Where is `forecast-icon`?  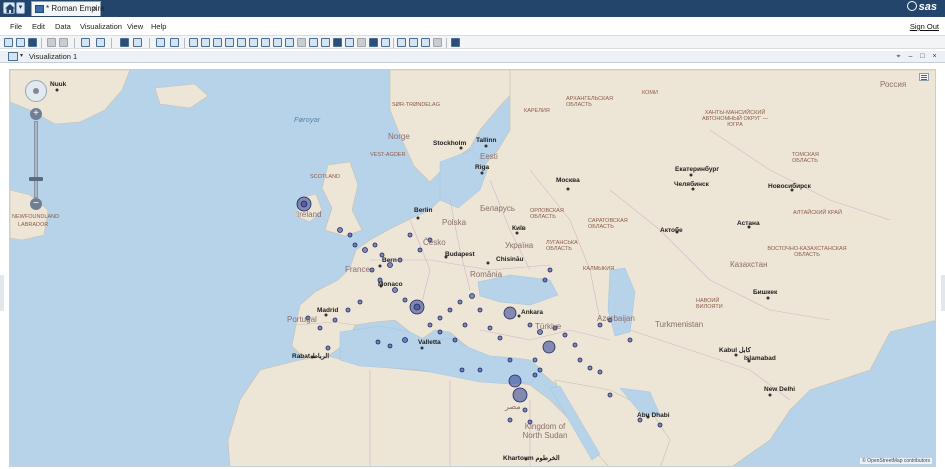 forecast-icon is located at coordinates (349, 42).